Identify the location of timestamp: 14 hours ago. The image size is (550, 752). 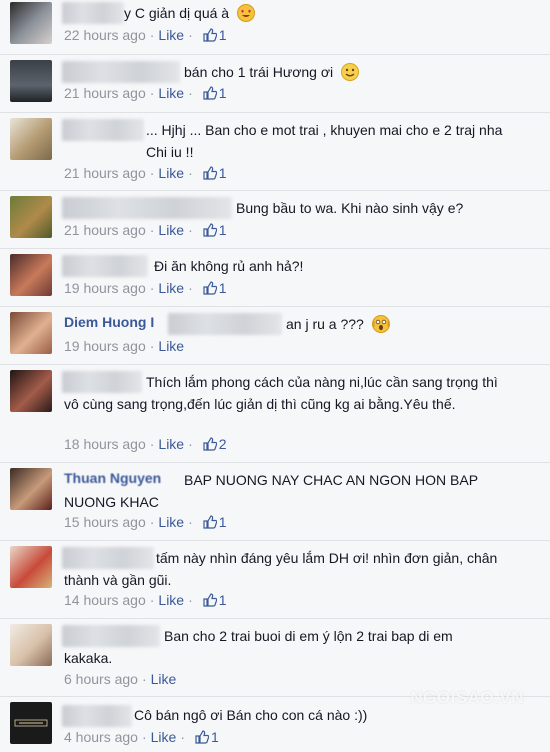
(105, 600).